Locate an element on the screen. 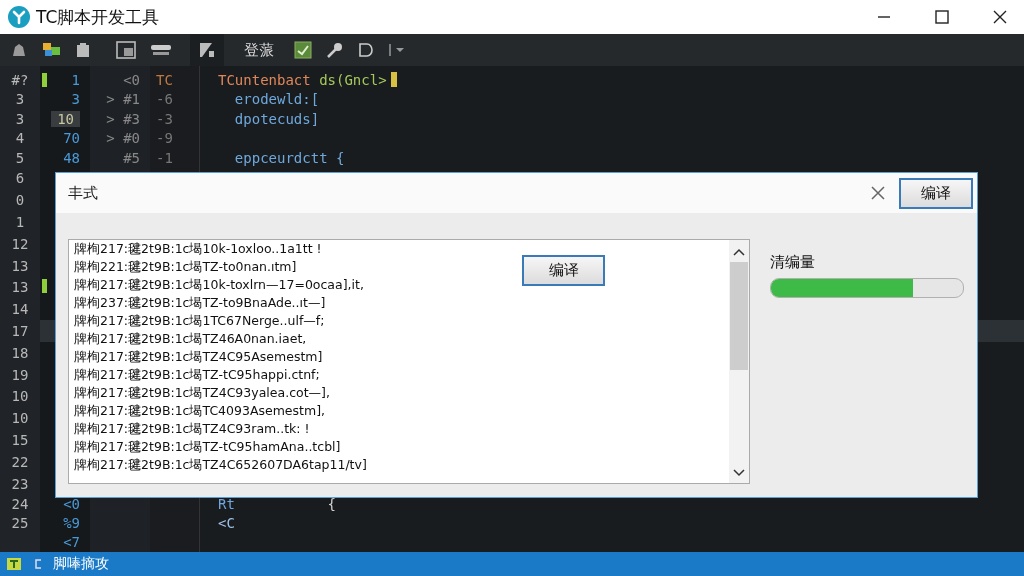 The image size is (1024, 576). gutter-value: <7 is located at coordinates (71, 541).